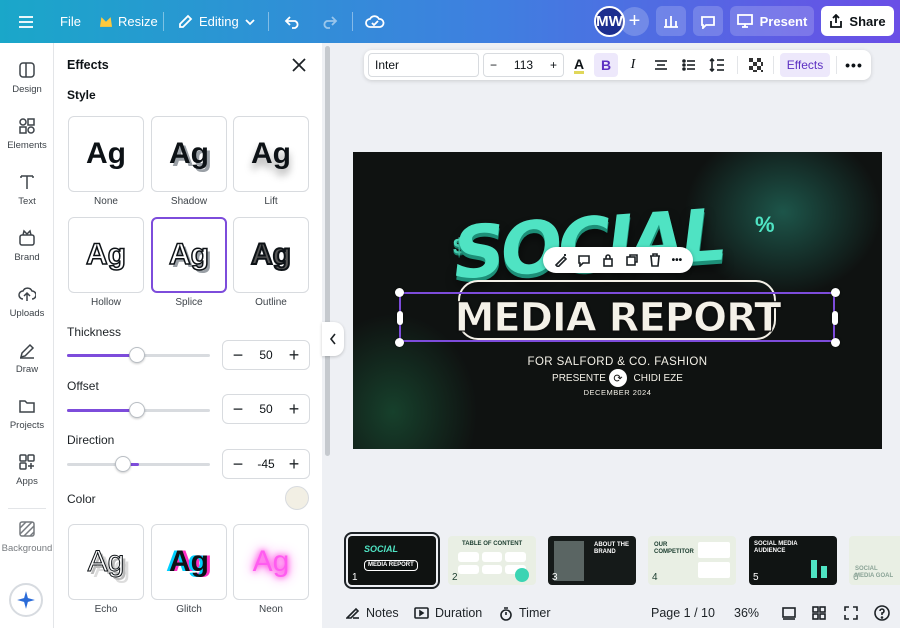 Image resolution: width=900 pixels, height=628 pixels. I want to click on style-hollow-tile: Ag, so click(106, 255).